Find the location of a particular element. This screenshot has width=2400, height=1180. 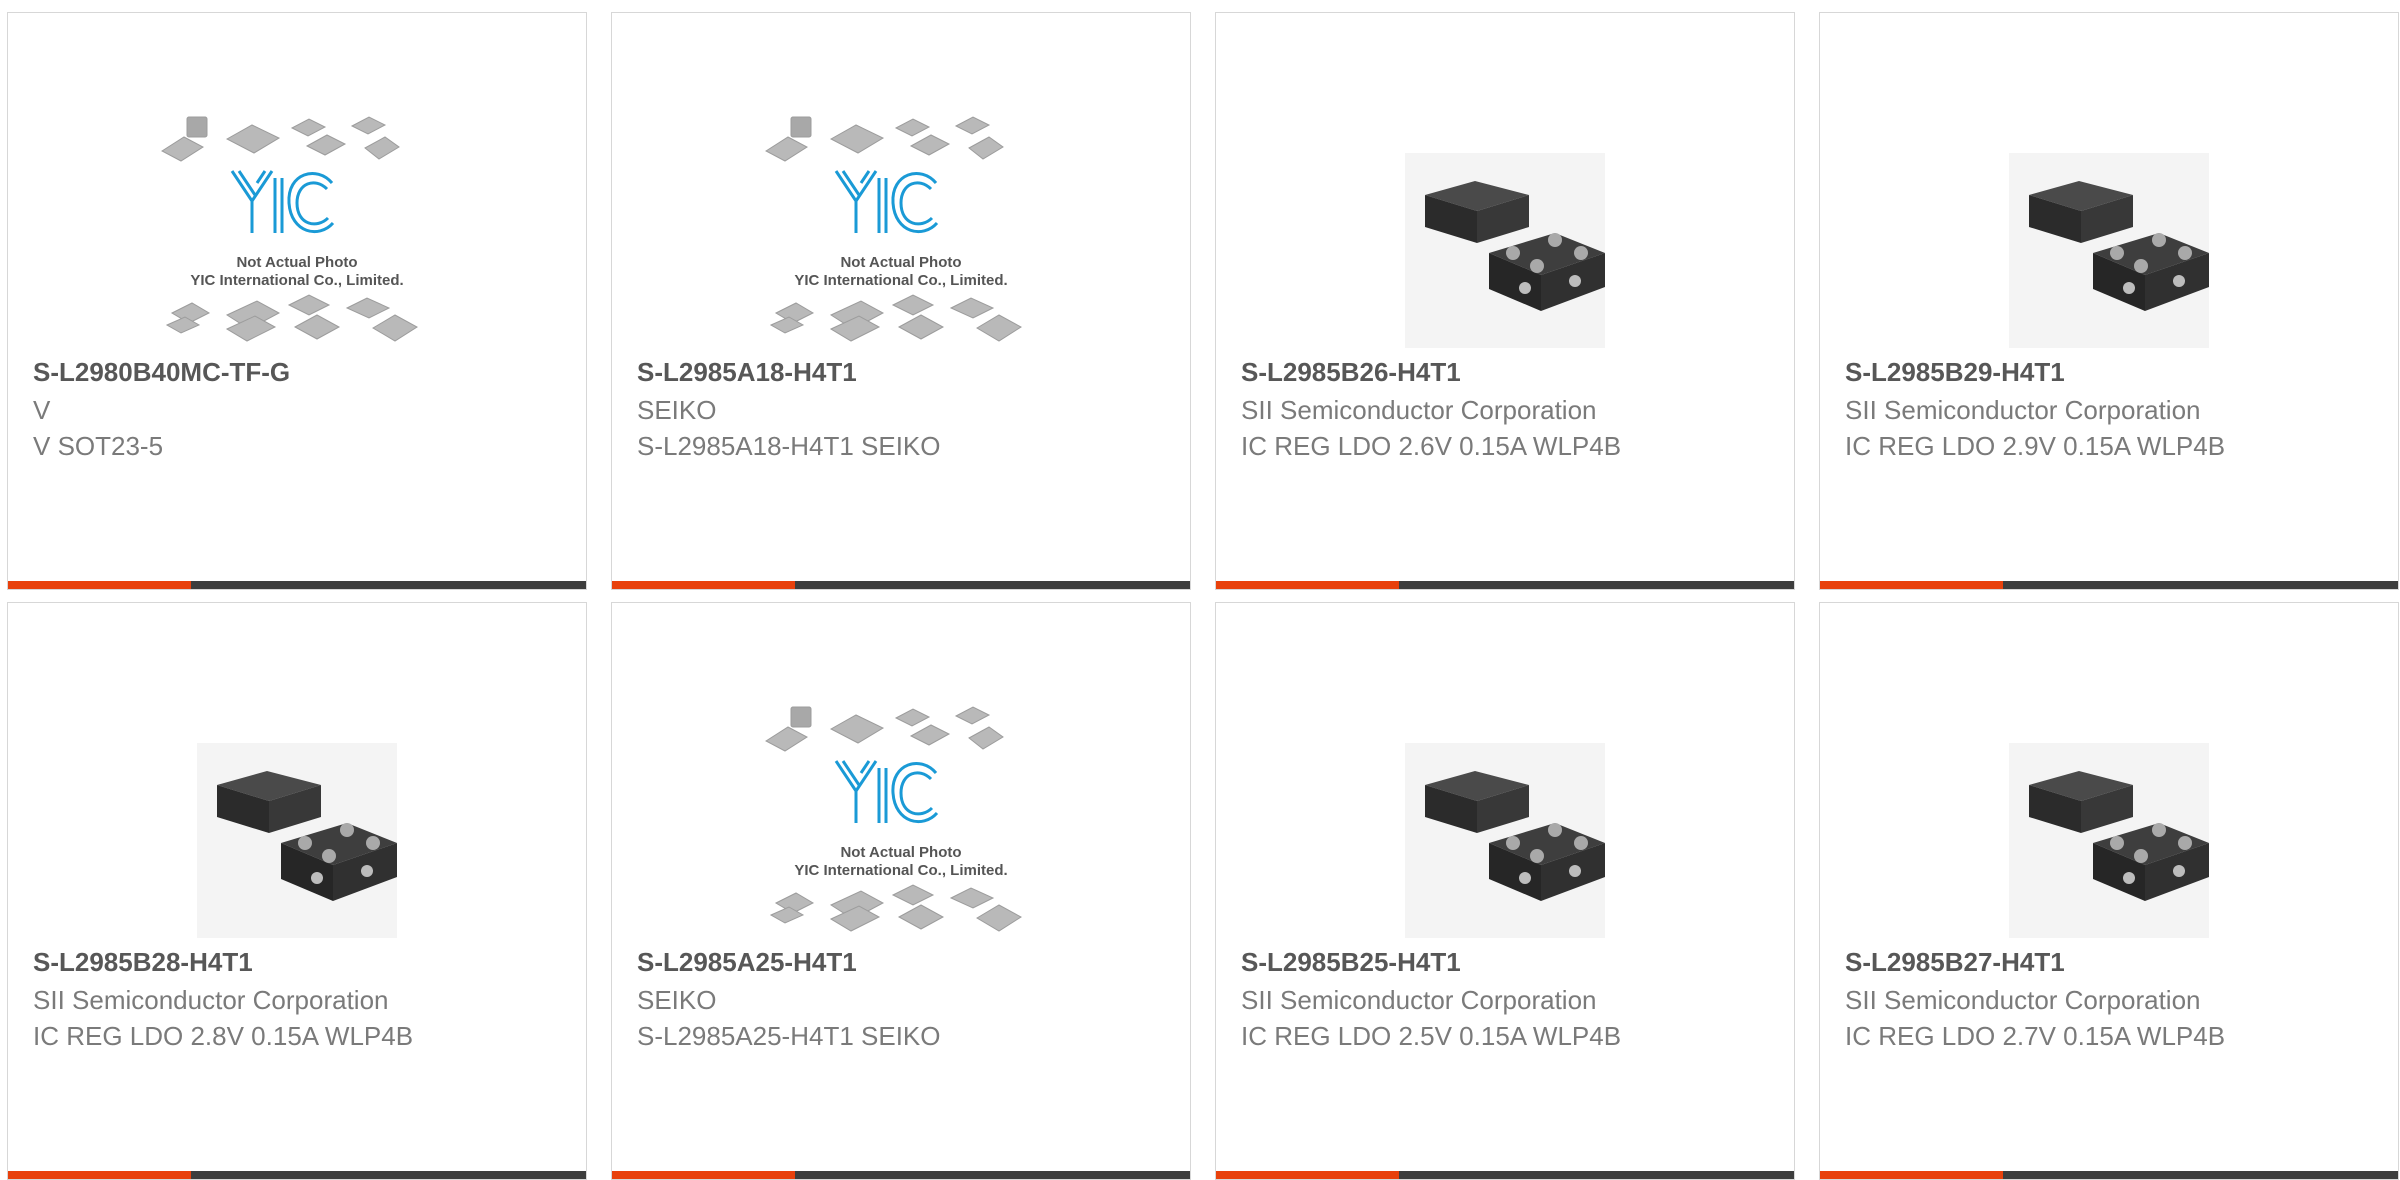

product-description: S-L2985A18-H4T1 SEIKO is located at coordinates (789, 446).